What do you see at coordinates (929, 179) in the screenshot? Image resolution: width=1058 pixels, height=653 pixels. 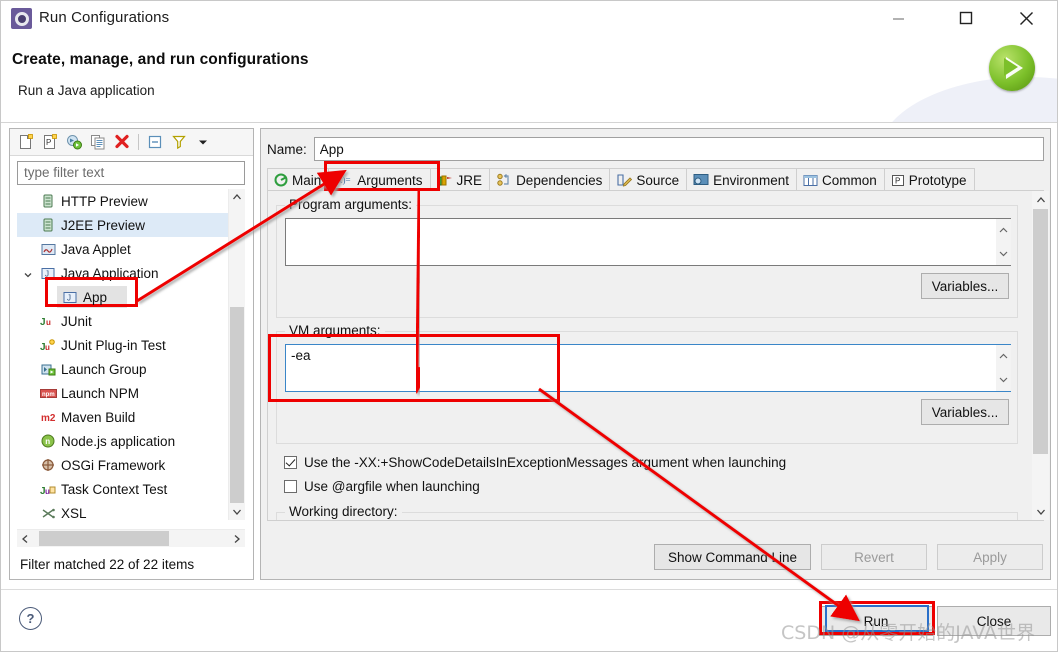 I see `tab-prototype: P Prototype` at bounding box center [929, 179].